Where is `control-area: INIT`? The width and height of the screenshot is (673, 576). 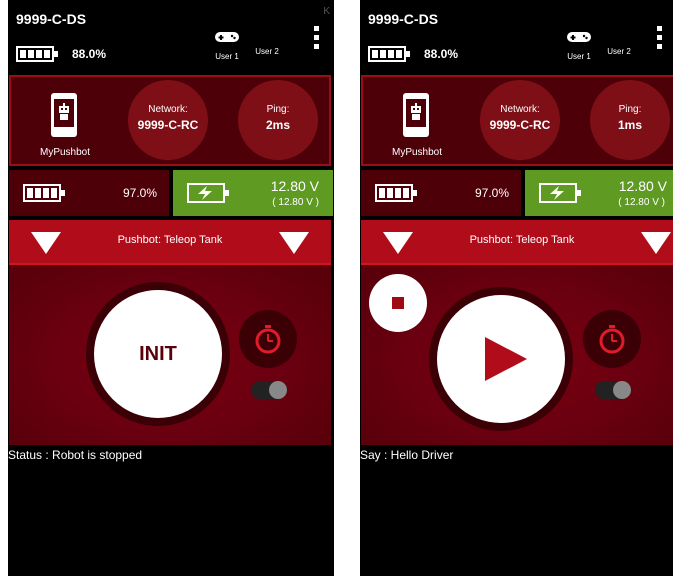
control-area: INIT is located at coordinates (170, 355).